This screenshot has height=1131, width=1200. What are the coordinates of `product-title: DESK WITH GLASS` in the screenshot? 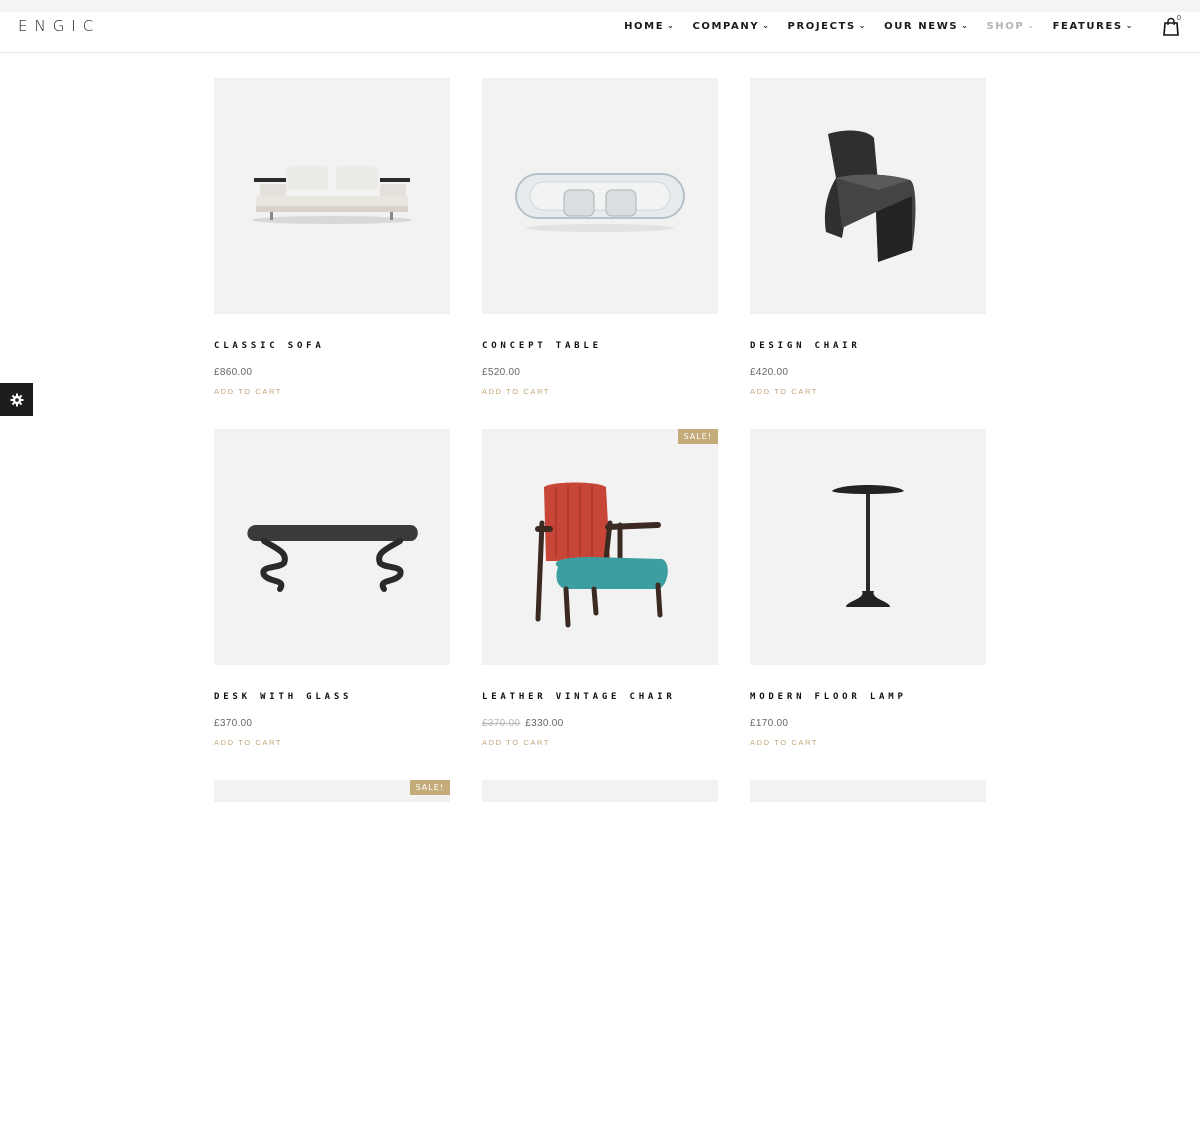 It's located at (283, 697).